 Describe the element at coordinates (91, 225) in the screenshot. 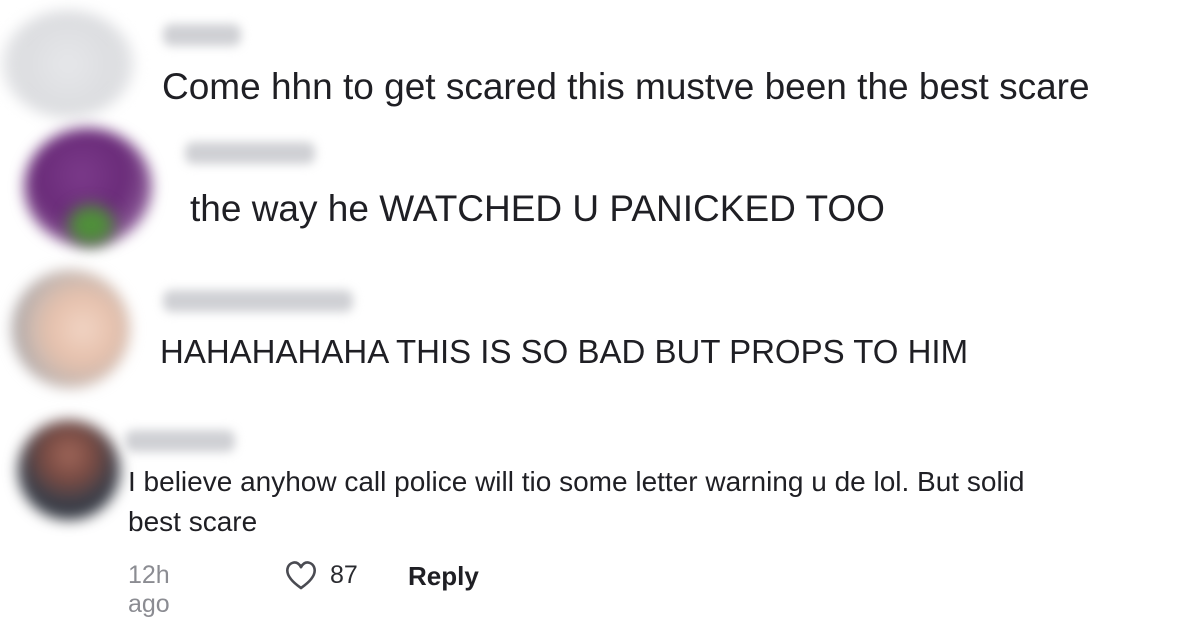

I see `avatar-detail` at that location.